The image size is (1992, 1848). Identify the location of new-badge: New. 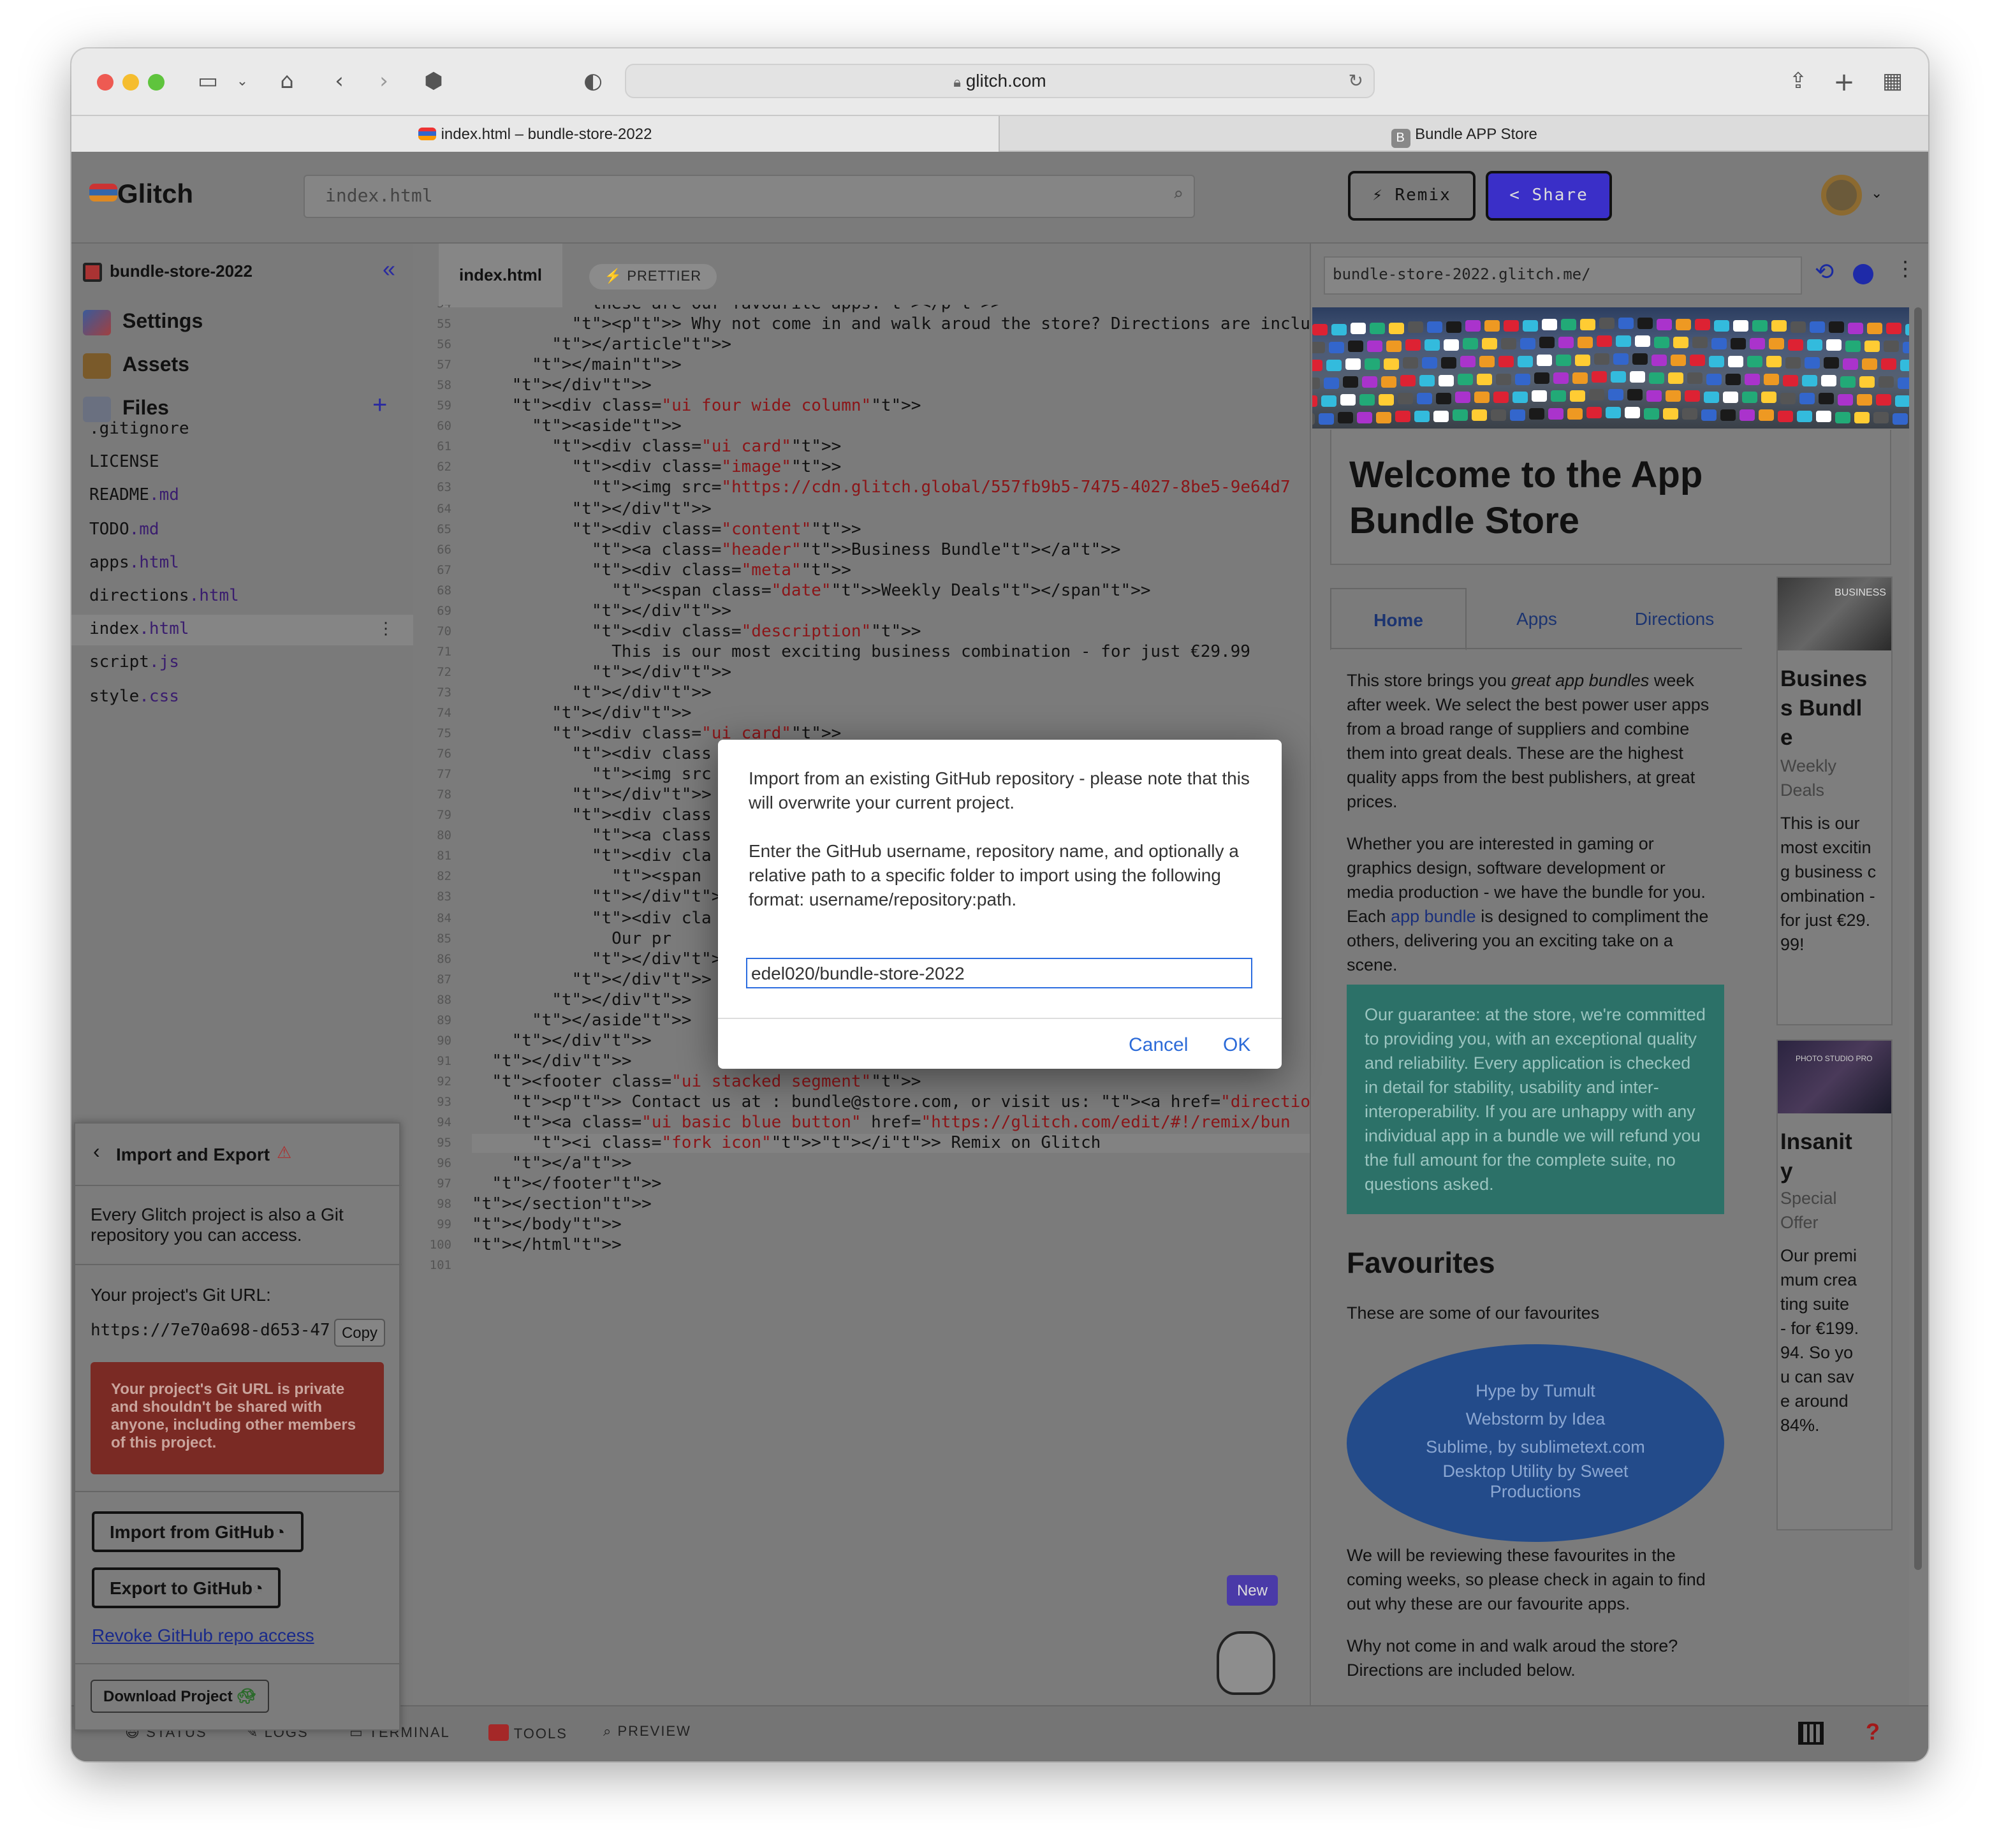
(1252, 1590).